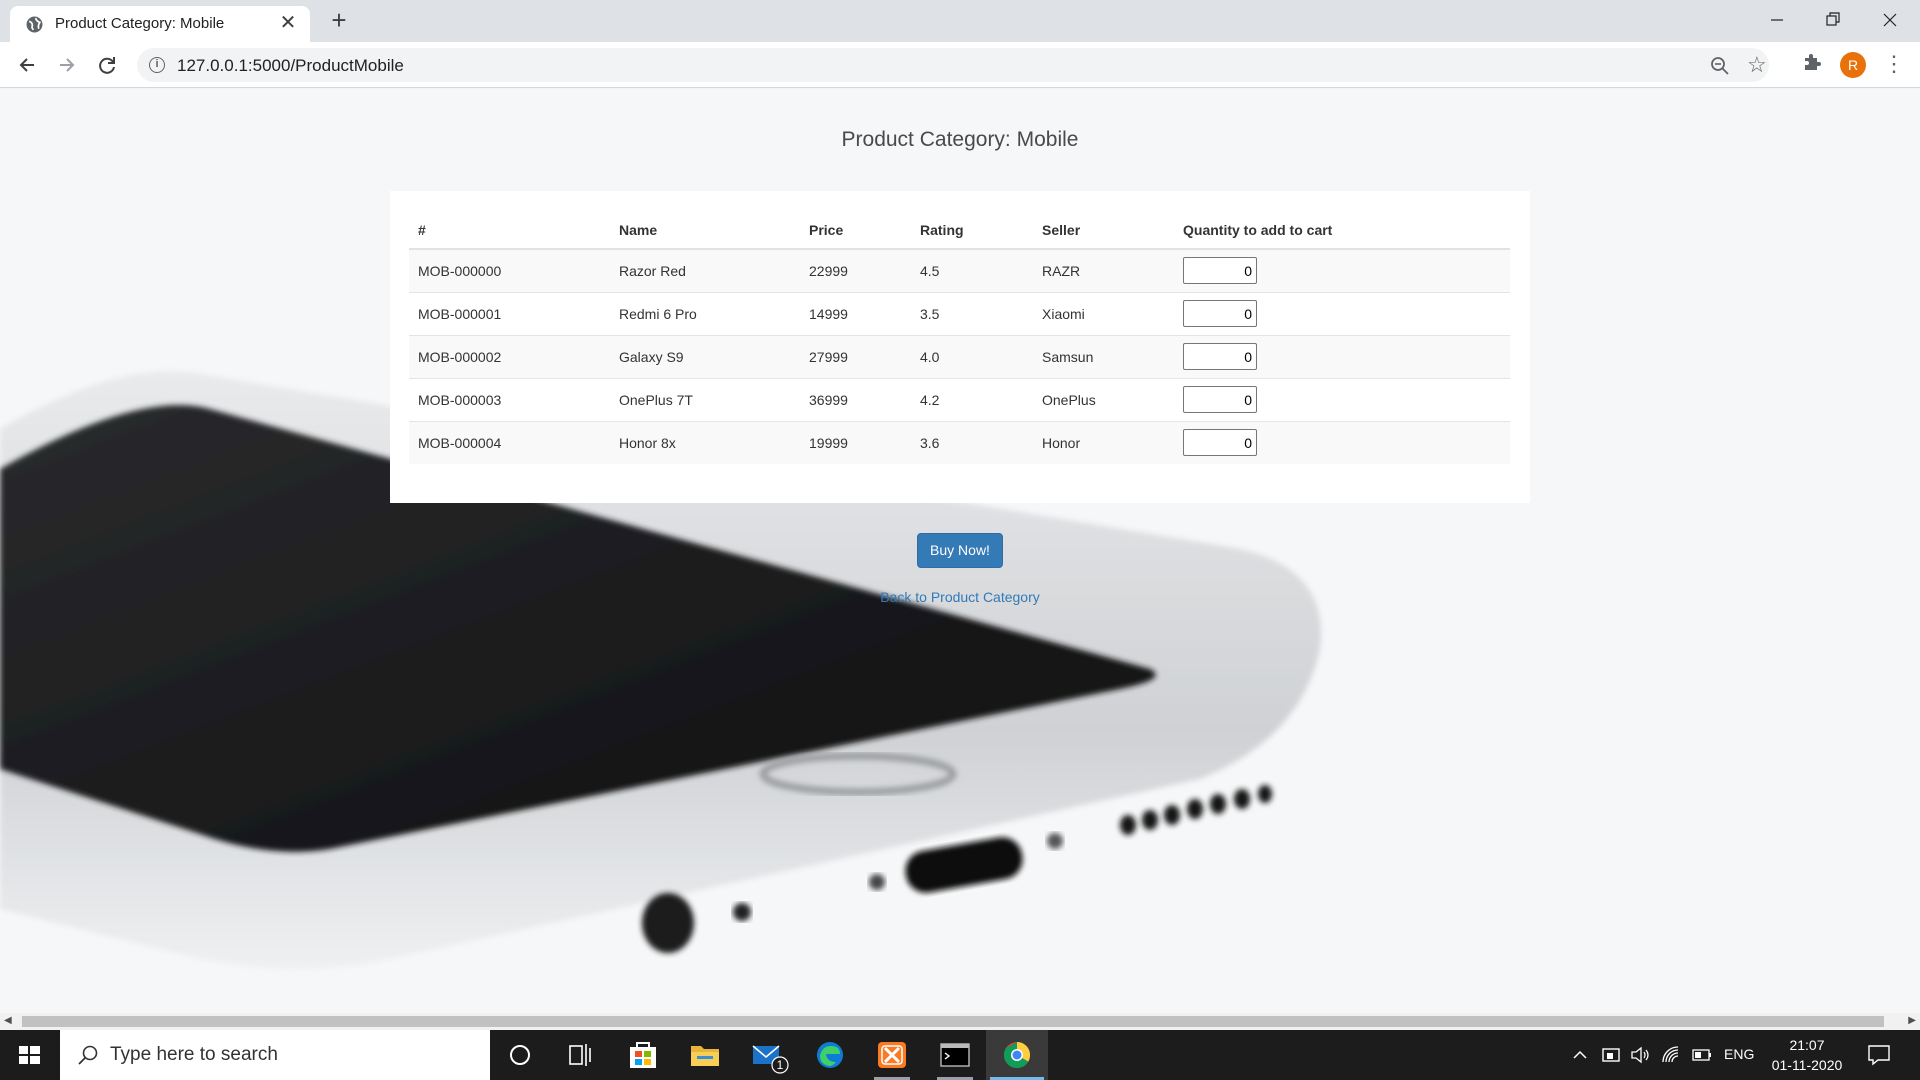 This screenshot has height=1080, width=1920. What do you see at coordinates (643, 1055) in the screenshot?
I see `store-taskbar-button` at bounding box center [643, 1055].